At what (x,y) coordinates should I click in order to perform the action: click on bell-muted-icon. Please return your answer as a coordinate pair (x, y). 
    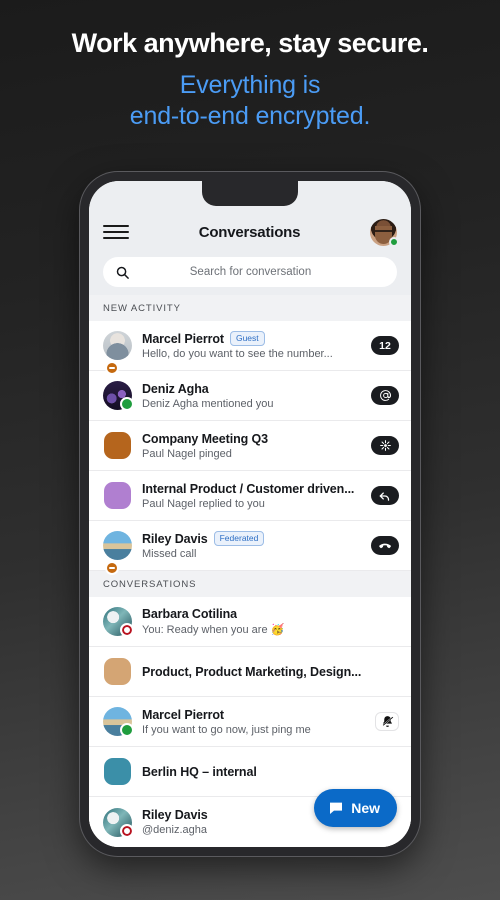
    Looking at the image, I should click on (387, 721).